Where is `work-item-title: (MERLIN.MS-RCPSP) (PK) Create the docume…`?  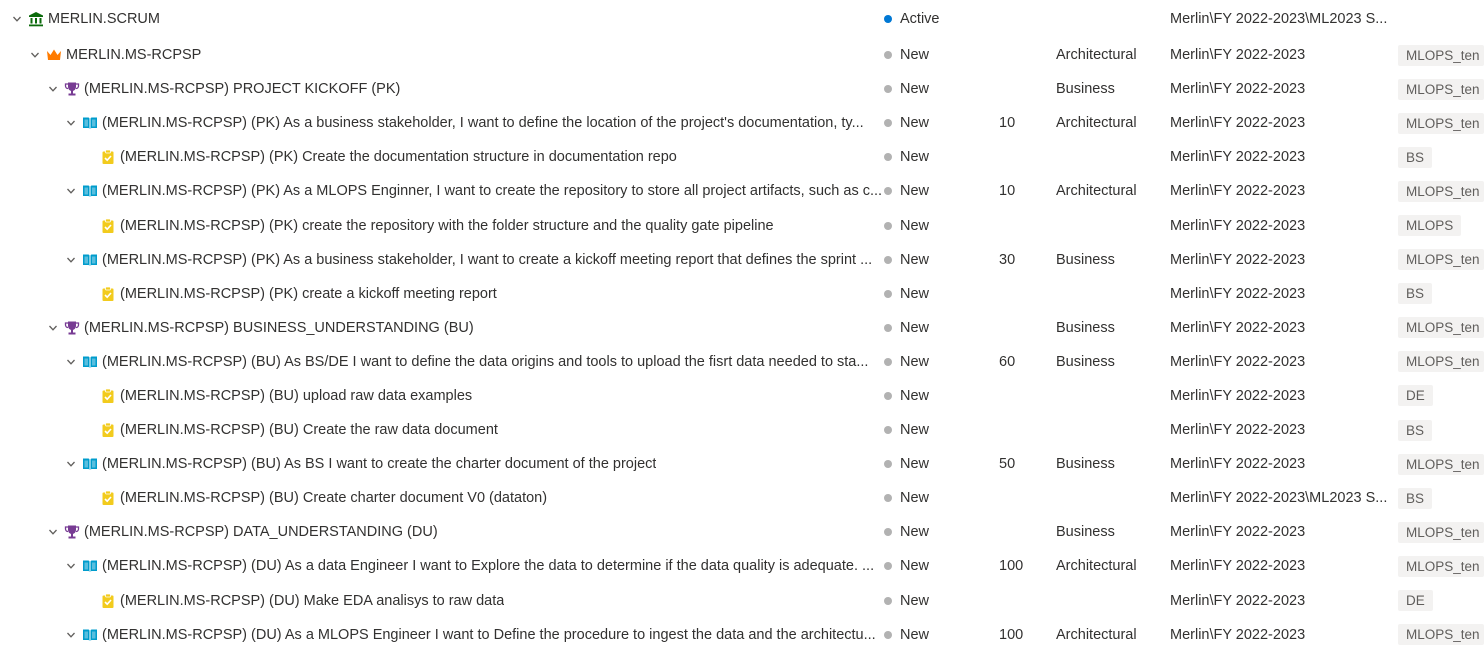
work-item-title: (MERLIN.MS-RCPSP) (PK) Create the docume… is located at coordinates (398, 157).